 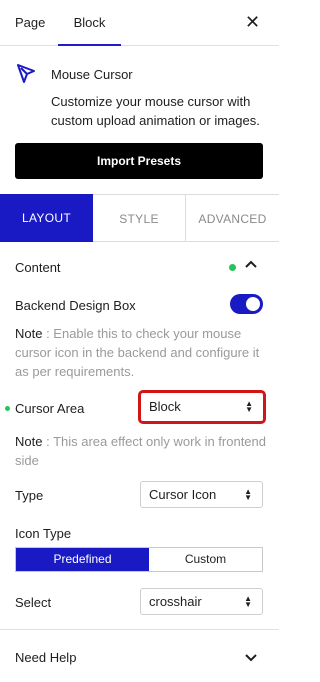 What do you see at coordinates (183, 494) in the screenshot?
I see `type-value: Cursor Icon` at bounding box center [183, 494].